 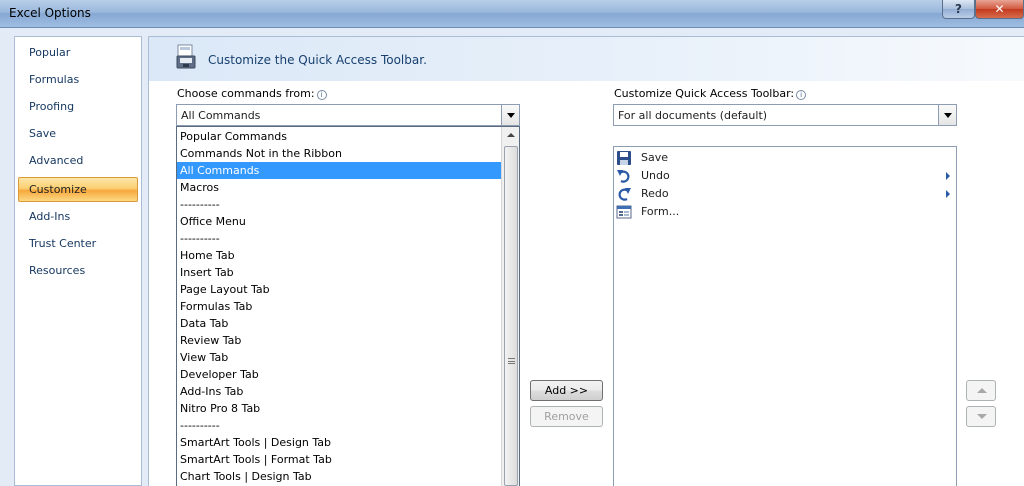 I want to click on window-title: Excel Options, so click(x=50, y=13).